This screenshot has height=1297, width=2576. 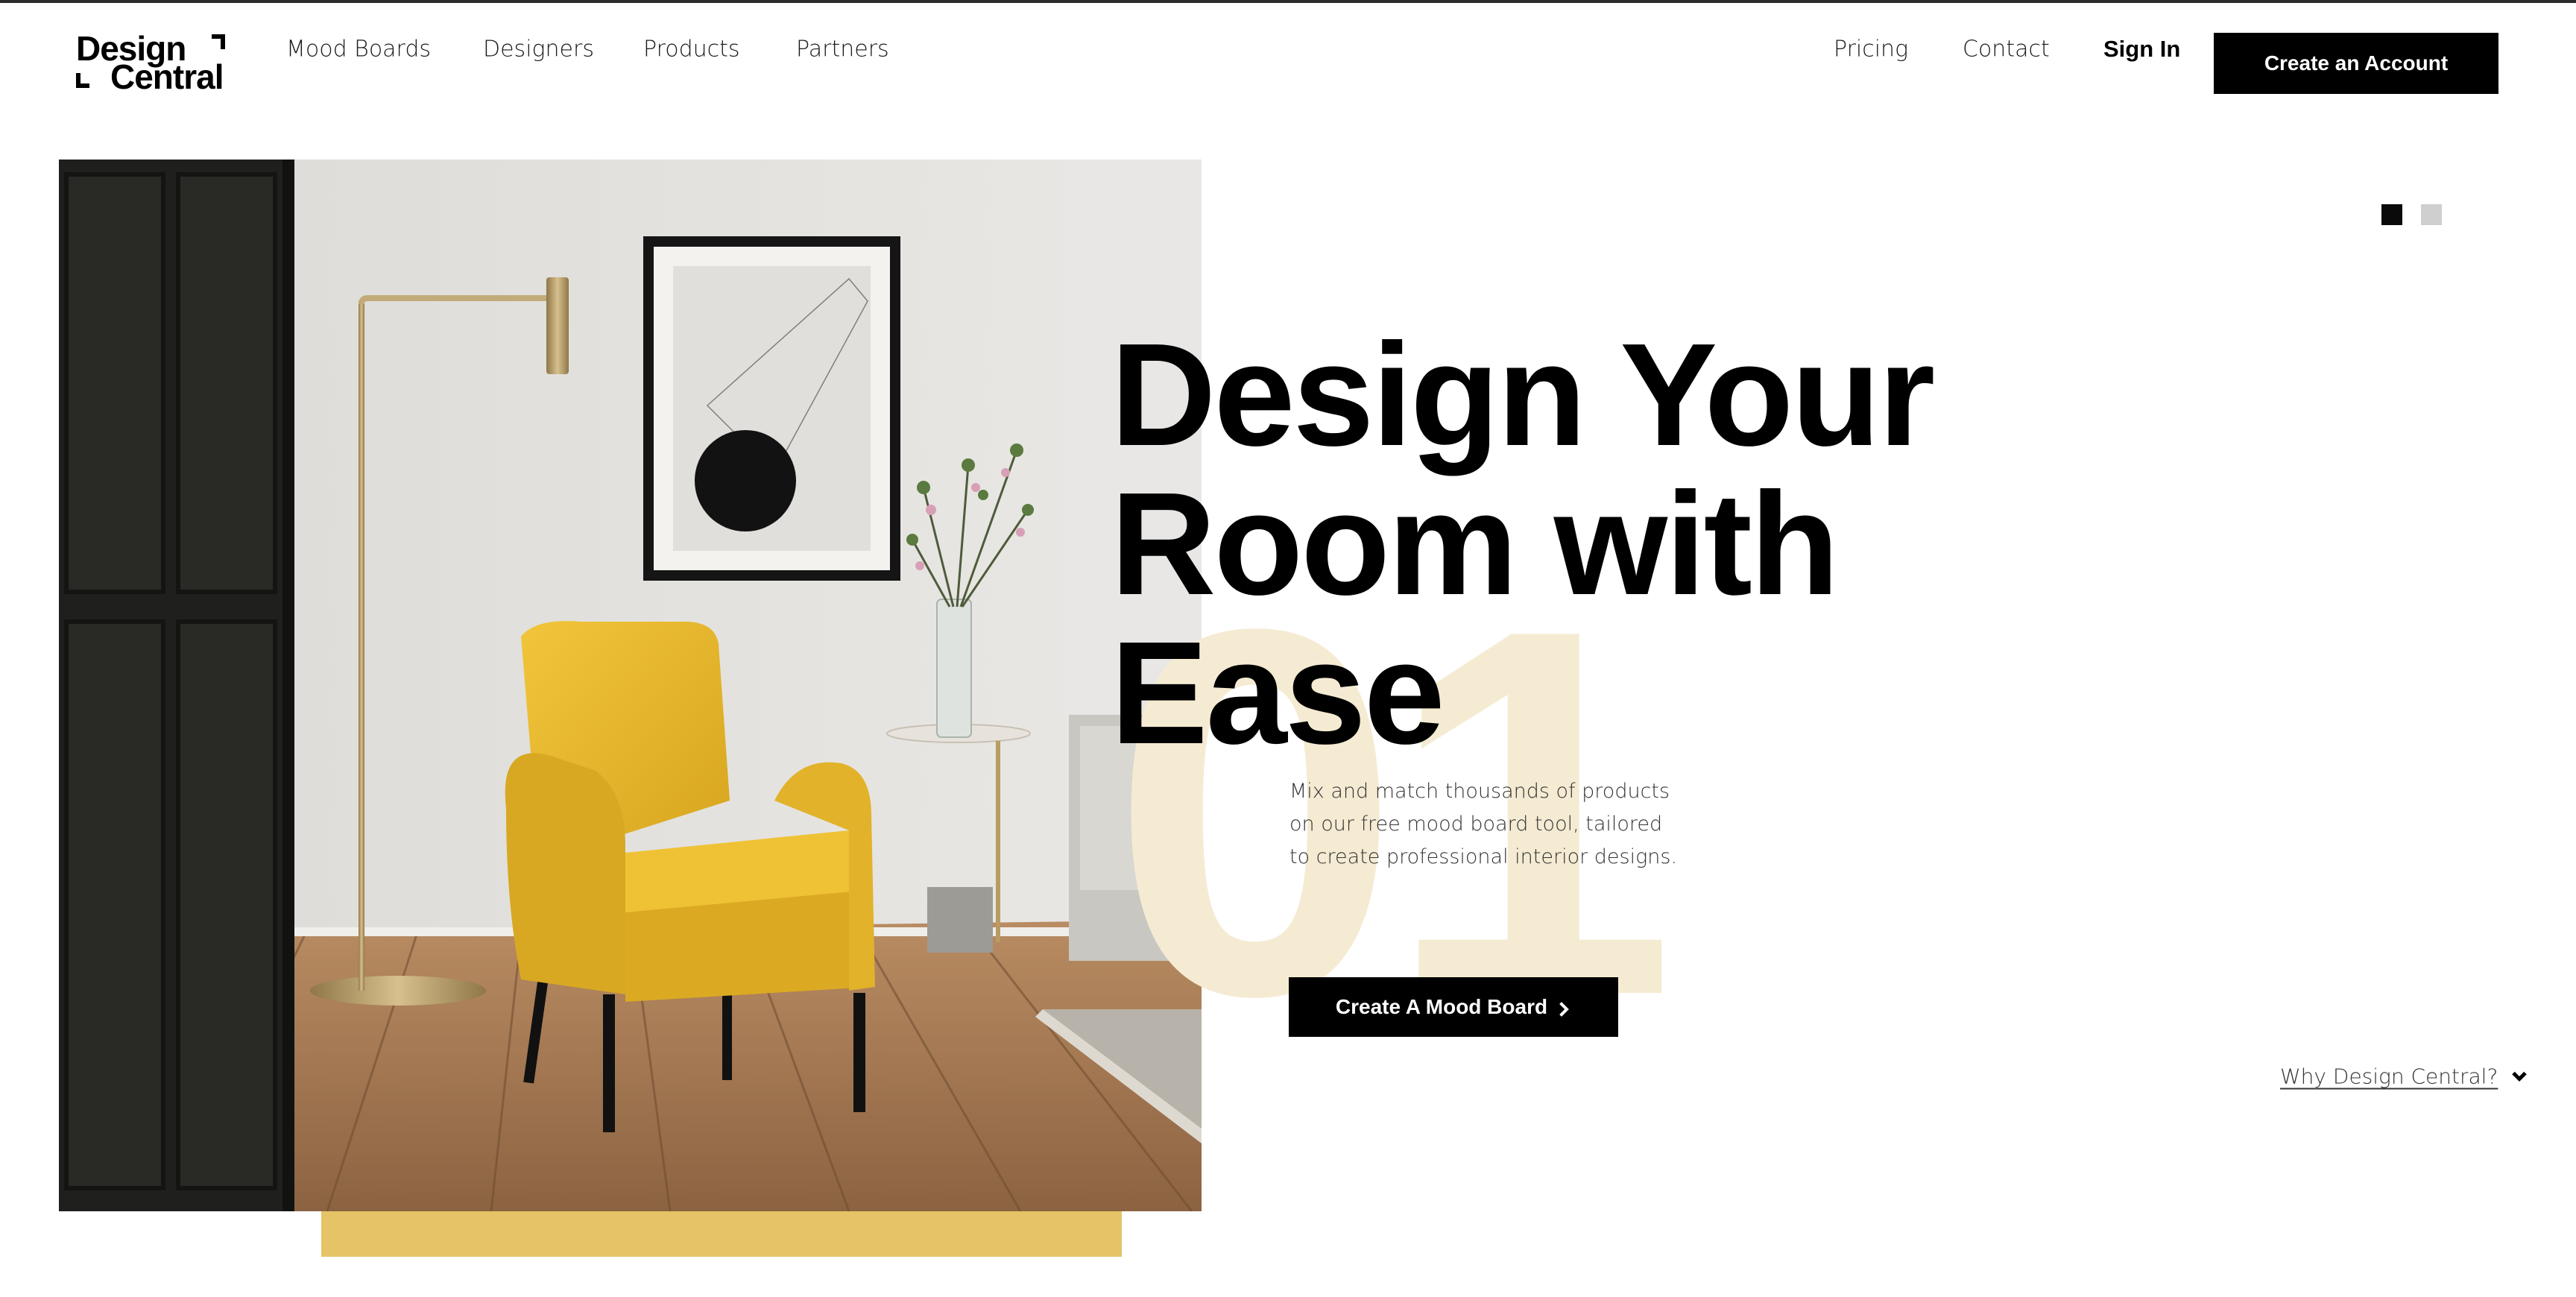 I want to click on nav-partners: Partners, so click(x=842, y=50).